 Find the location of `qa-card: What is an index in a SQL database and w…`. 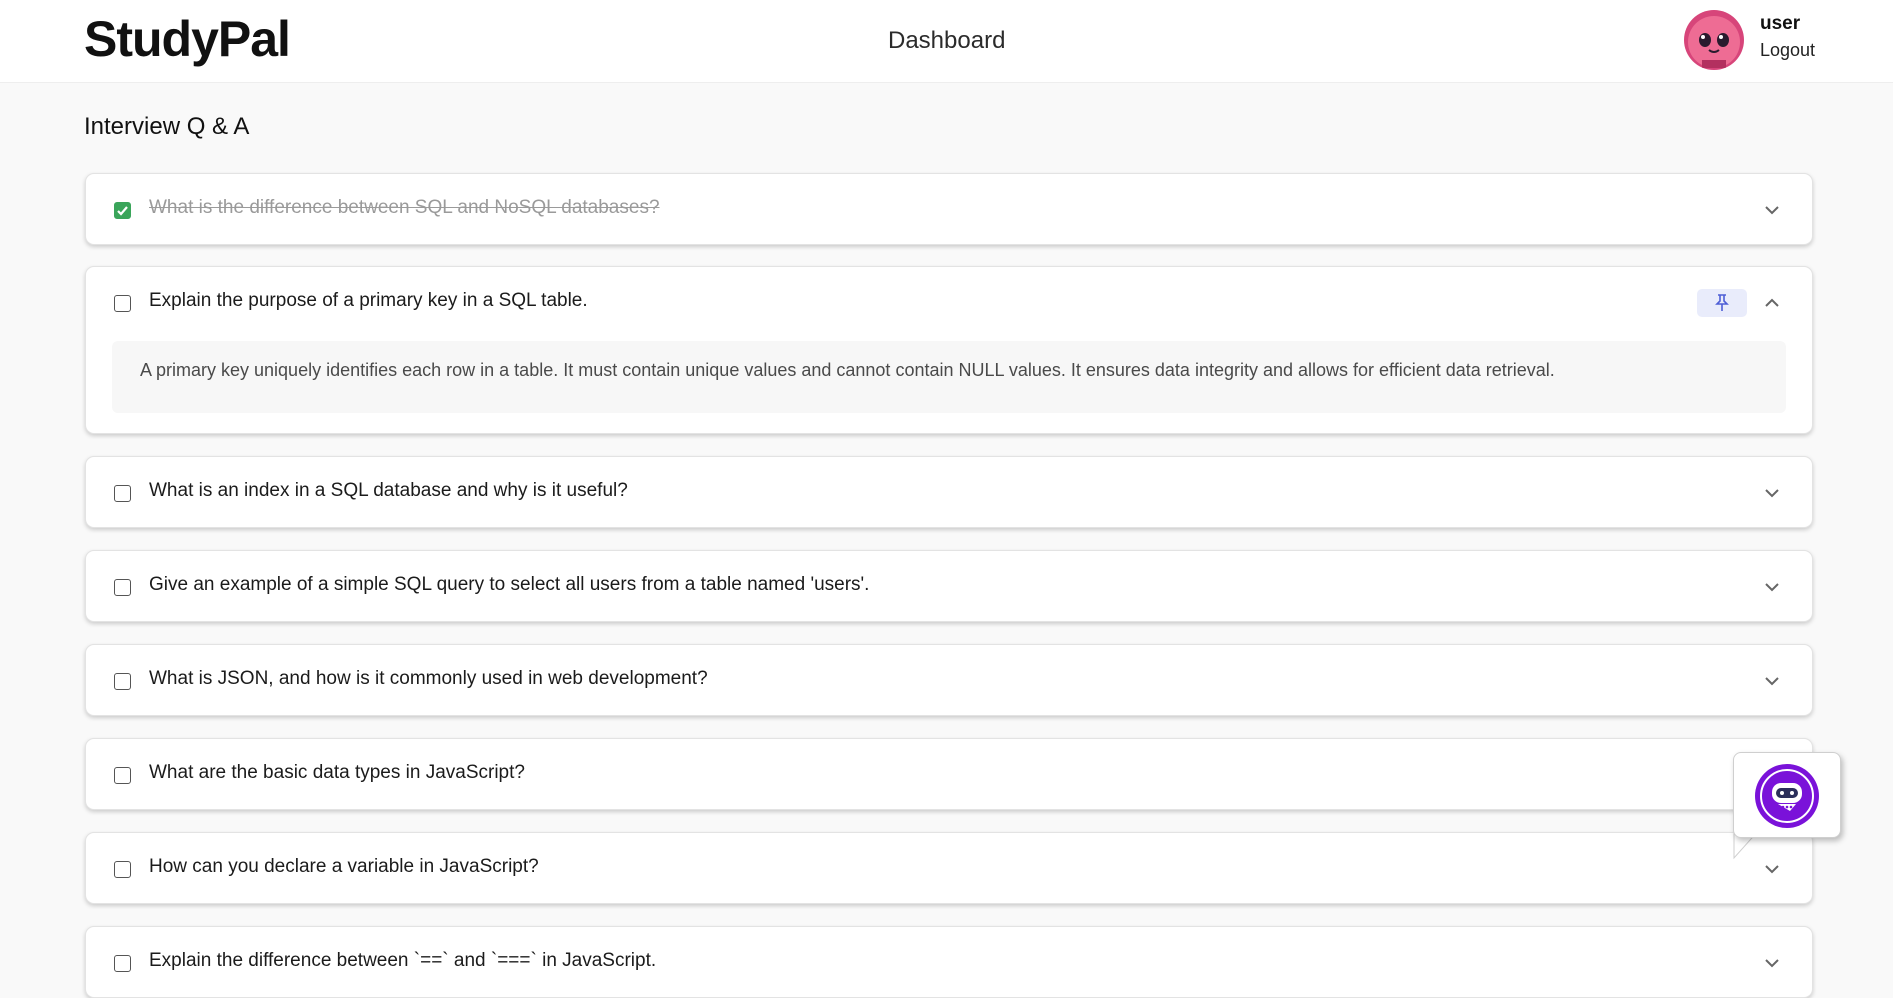

qa-card: What is an index in a SQL database and w… is located at coordinates (949, 492).